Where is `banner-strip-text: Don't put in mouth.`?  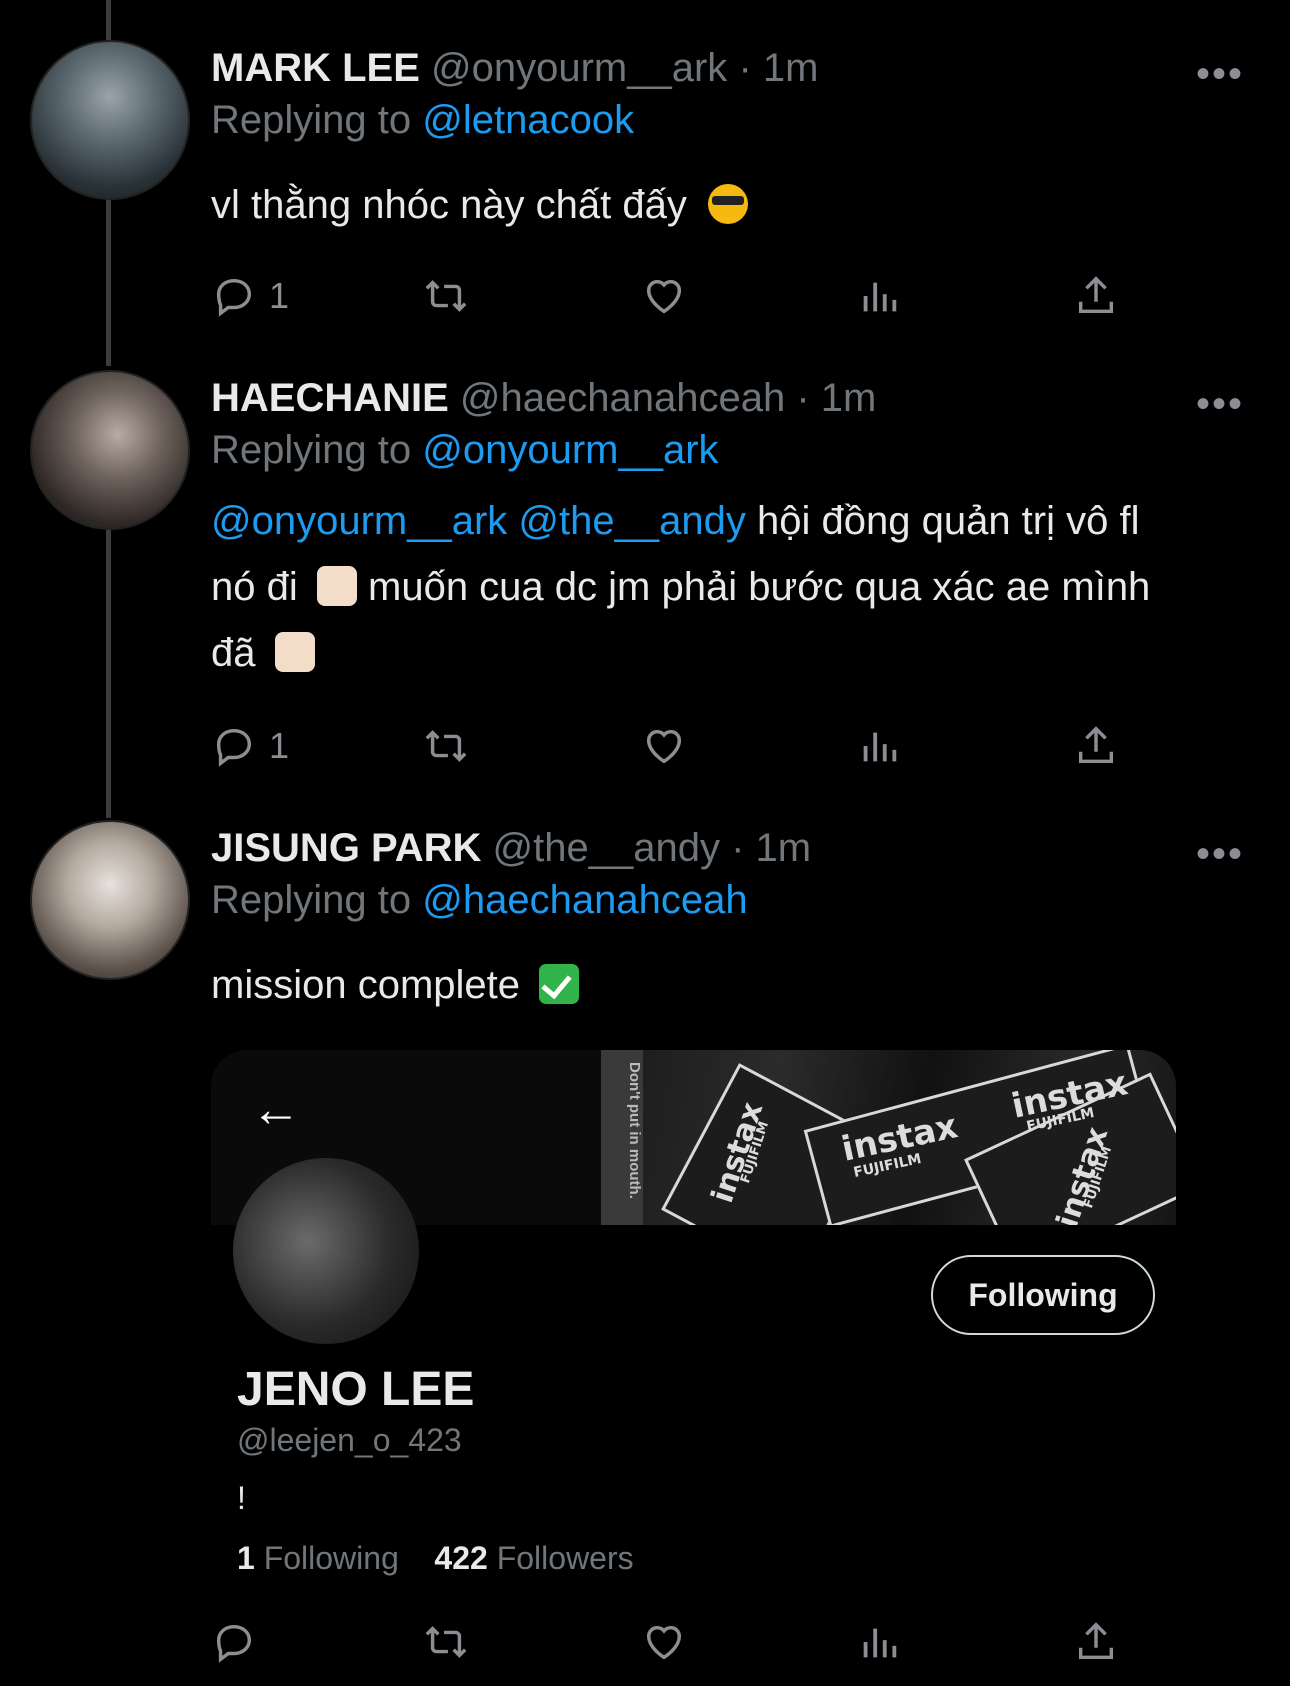 banner-strip-text: Don't put in mouth. is located at coordinates (622, 1137).